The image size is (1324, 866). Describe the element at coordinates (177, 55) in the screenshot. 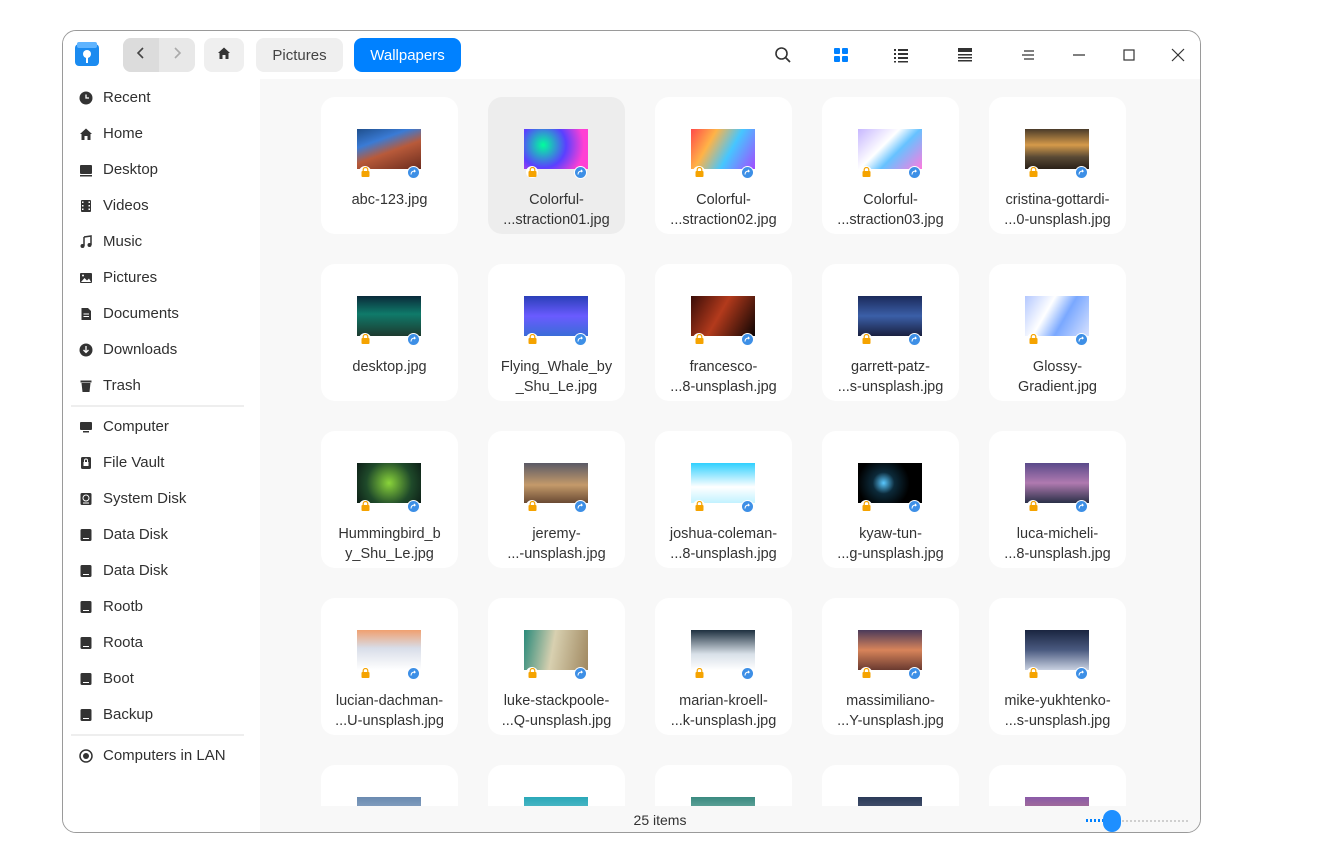

I see `forward-button` at that location.